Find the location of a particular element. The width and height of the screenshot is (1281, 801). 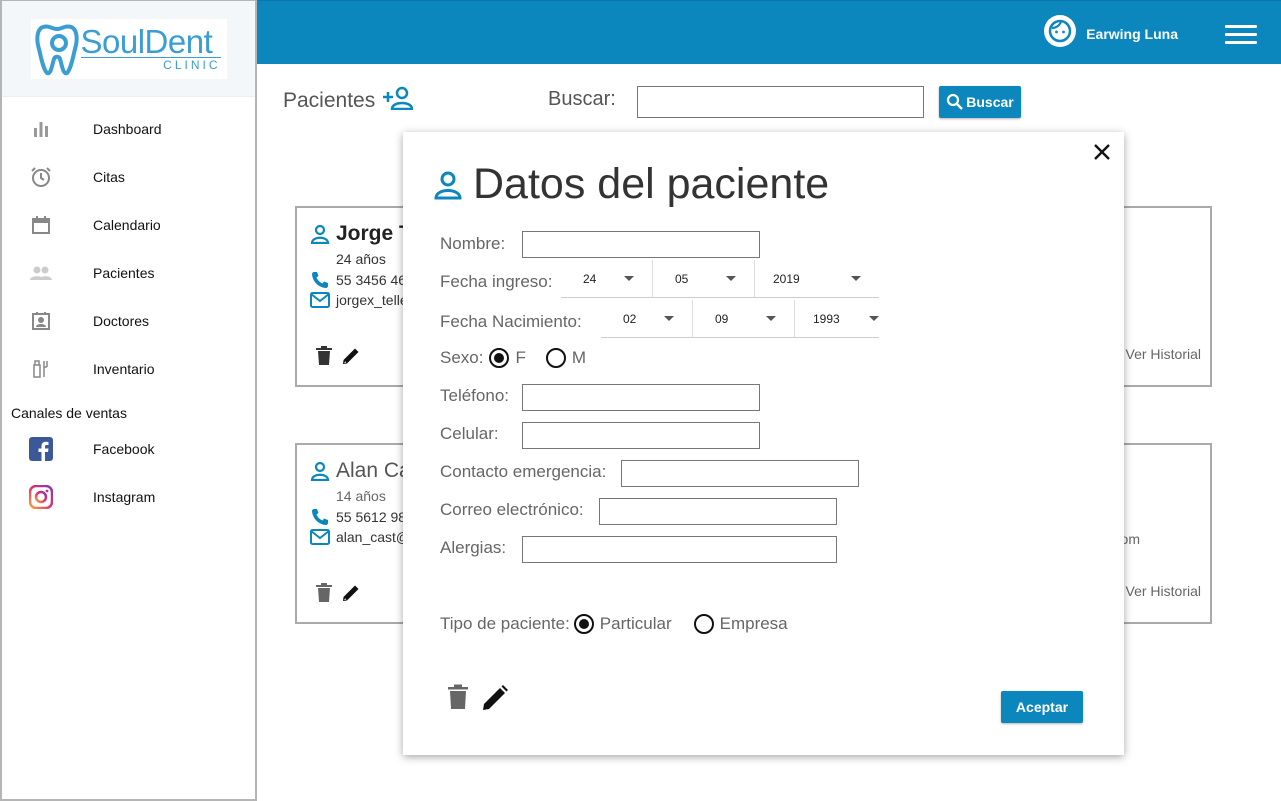

celular-field is located at coordinates (641, 435).